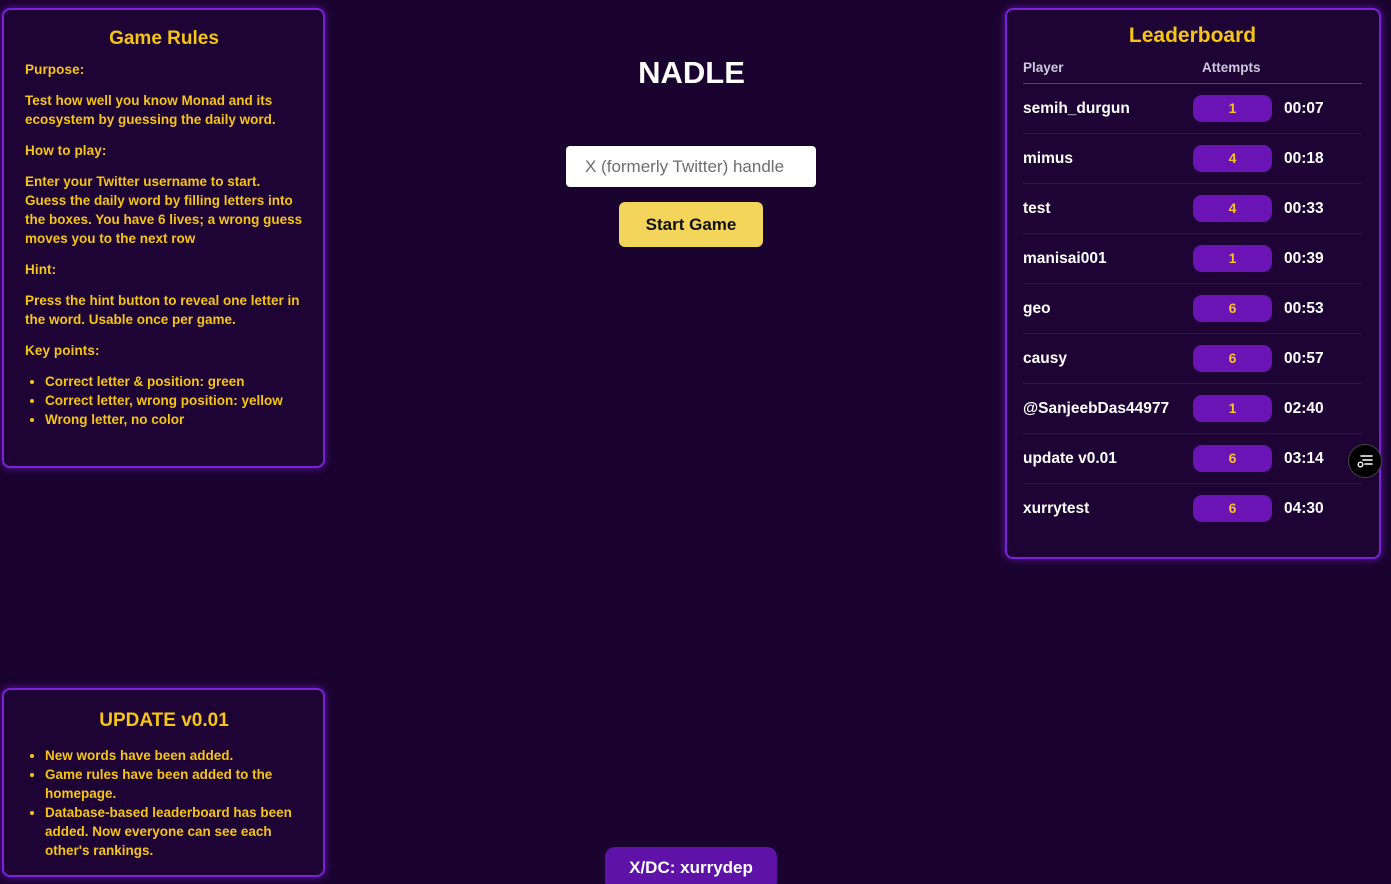 This screenshot has width=1391, height=884. What do you see at coordinates (1076, 108) in the screenshot?
I see `player-name: semih_durgun` at bounding box center [1076, 108].